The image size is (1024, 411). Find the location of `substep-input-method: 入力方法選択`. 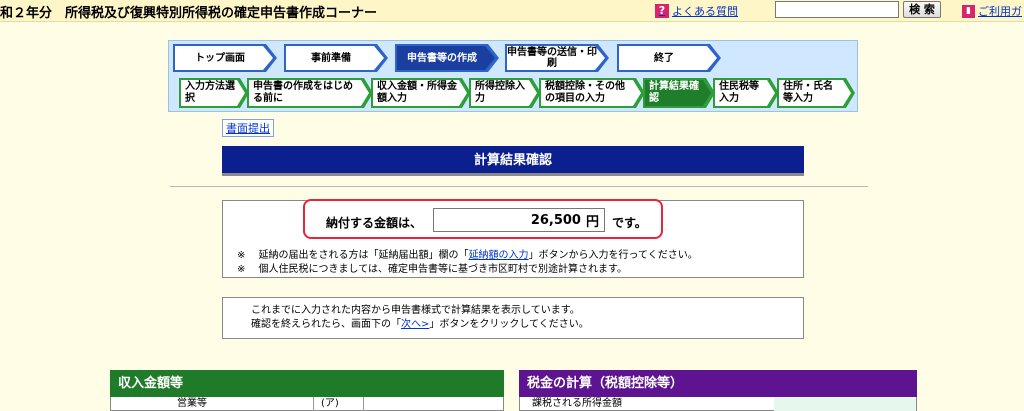

substep-input-method: 入力方法選択 is located at coordinates (214, 93).